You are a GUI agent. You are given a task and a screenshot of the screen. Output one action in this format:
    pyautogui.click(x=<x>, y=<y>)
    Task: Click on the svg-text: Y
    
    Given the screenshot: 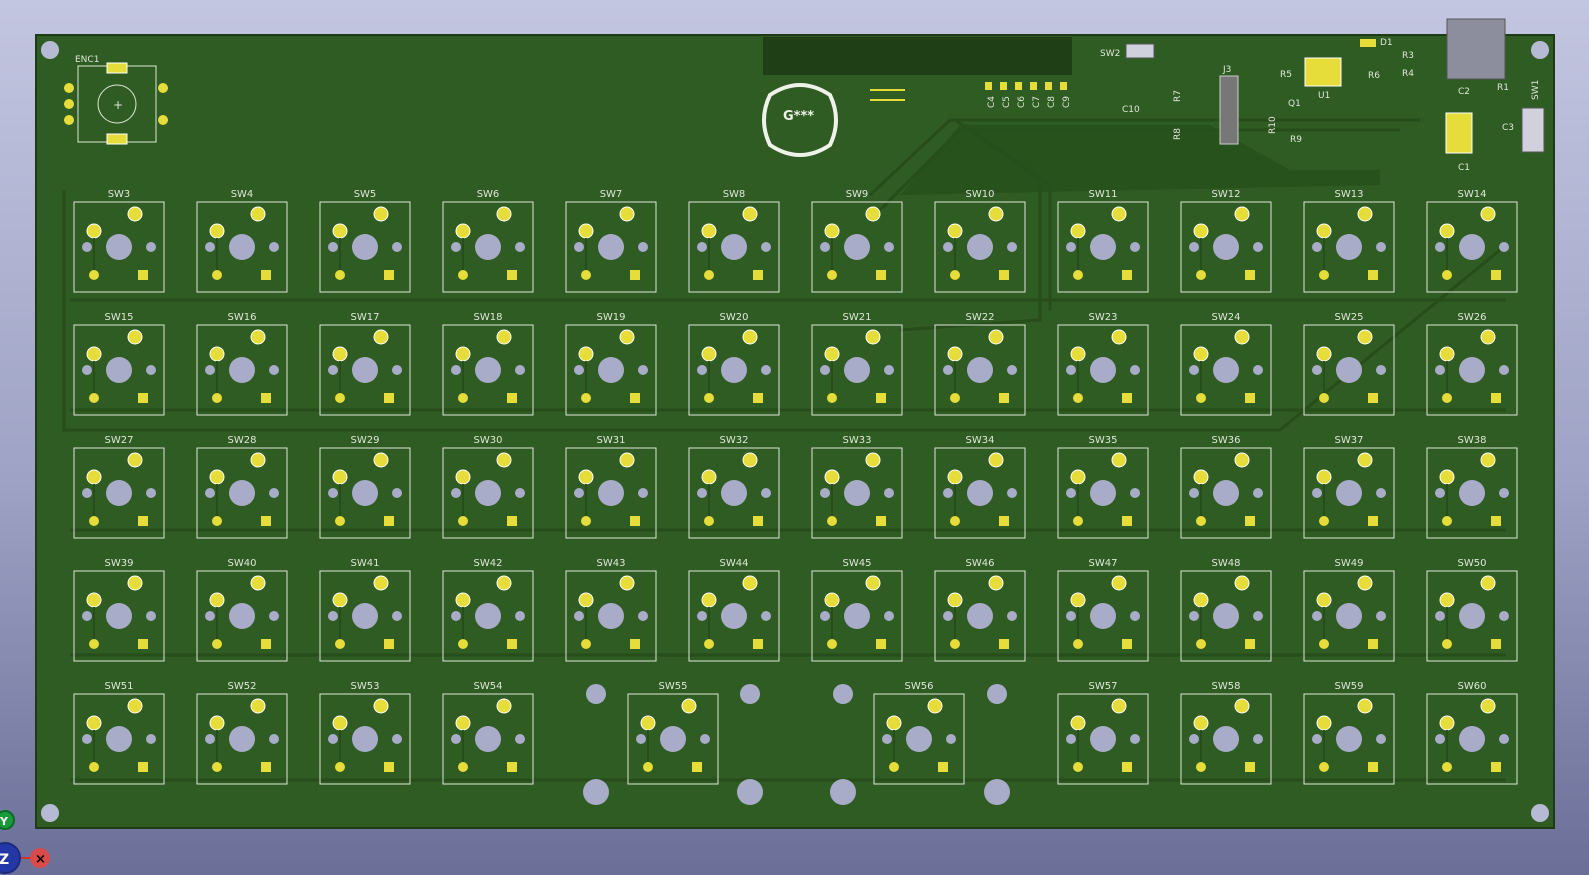 What is the action you would take?
    pyautogui.click(x=4, y=821)
    